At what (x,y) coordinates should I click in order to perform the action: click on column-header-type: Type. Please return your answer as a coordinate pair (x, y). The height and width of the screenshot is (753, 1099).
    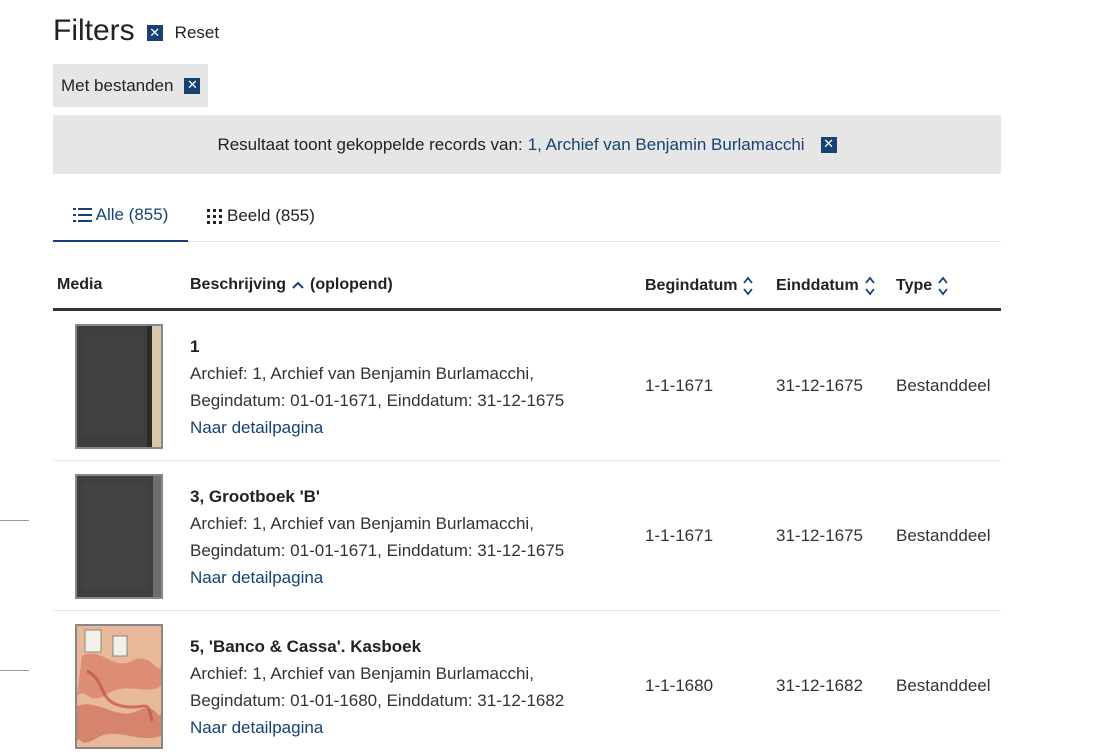
    Looking at the image, I should click on (922, 286).